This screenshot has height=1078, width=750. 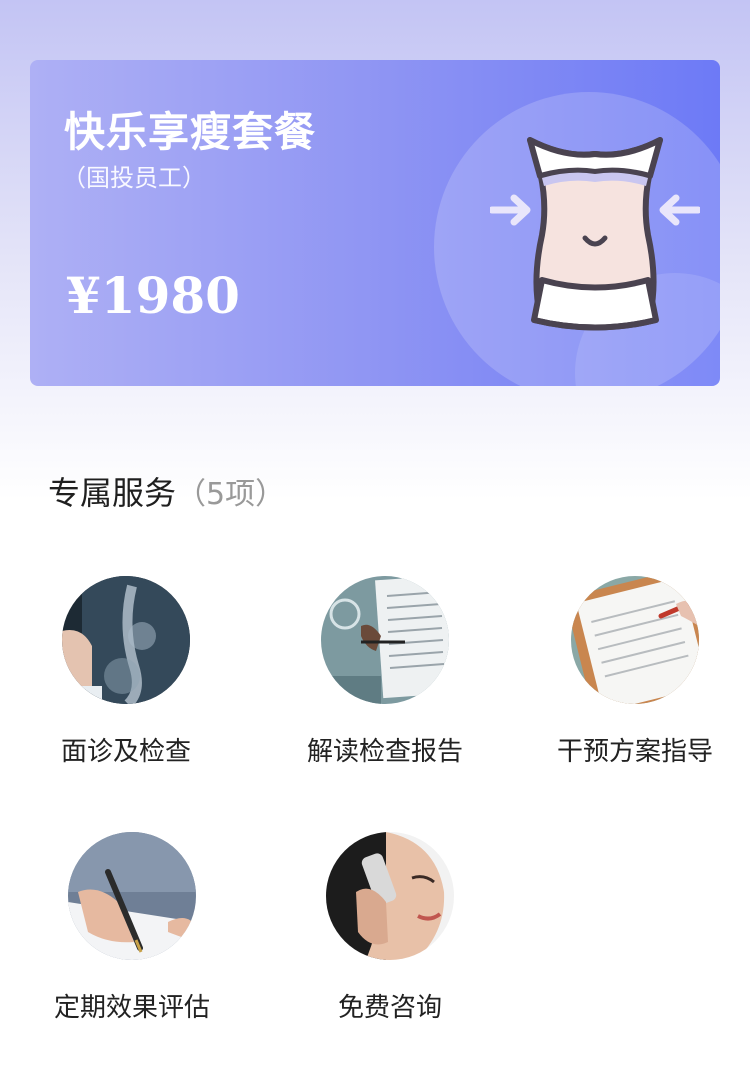 What do you see at coordinates (112, 493) in the screenshot?
I see `services-heading-text: 专属服务` at bounding box center [112, 493].